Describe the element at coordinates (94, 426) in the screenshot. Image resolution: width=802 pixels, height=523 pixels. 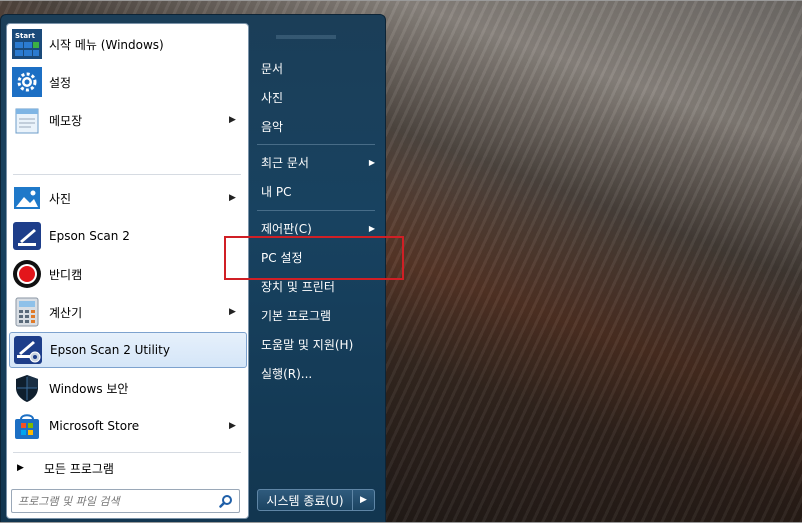
I see `app-label: Microsoft Store` at that location.